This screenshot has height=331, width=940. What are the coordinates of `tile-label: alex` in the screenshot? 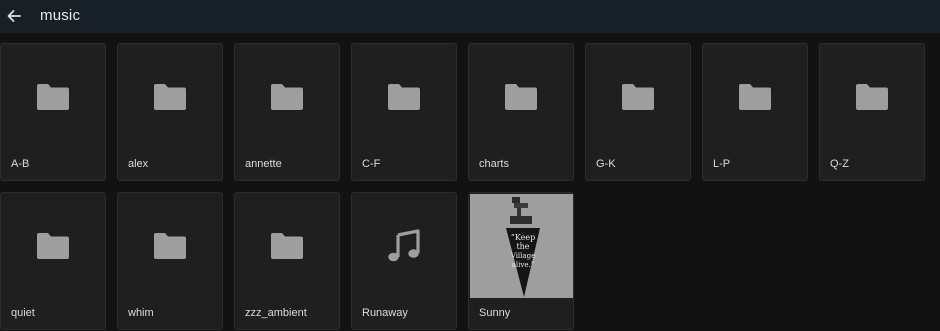 It's located at (138, 164).